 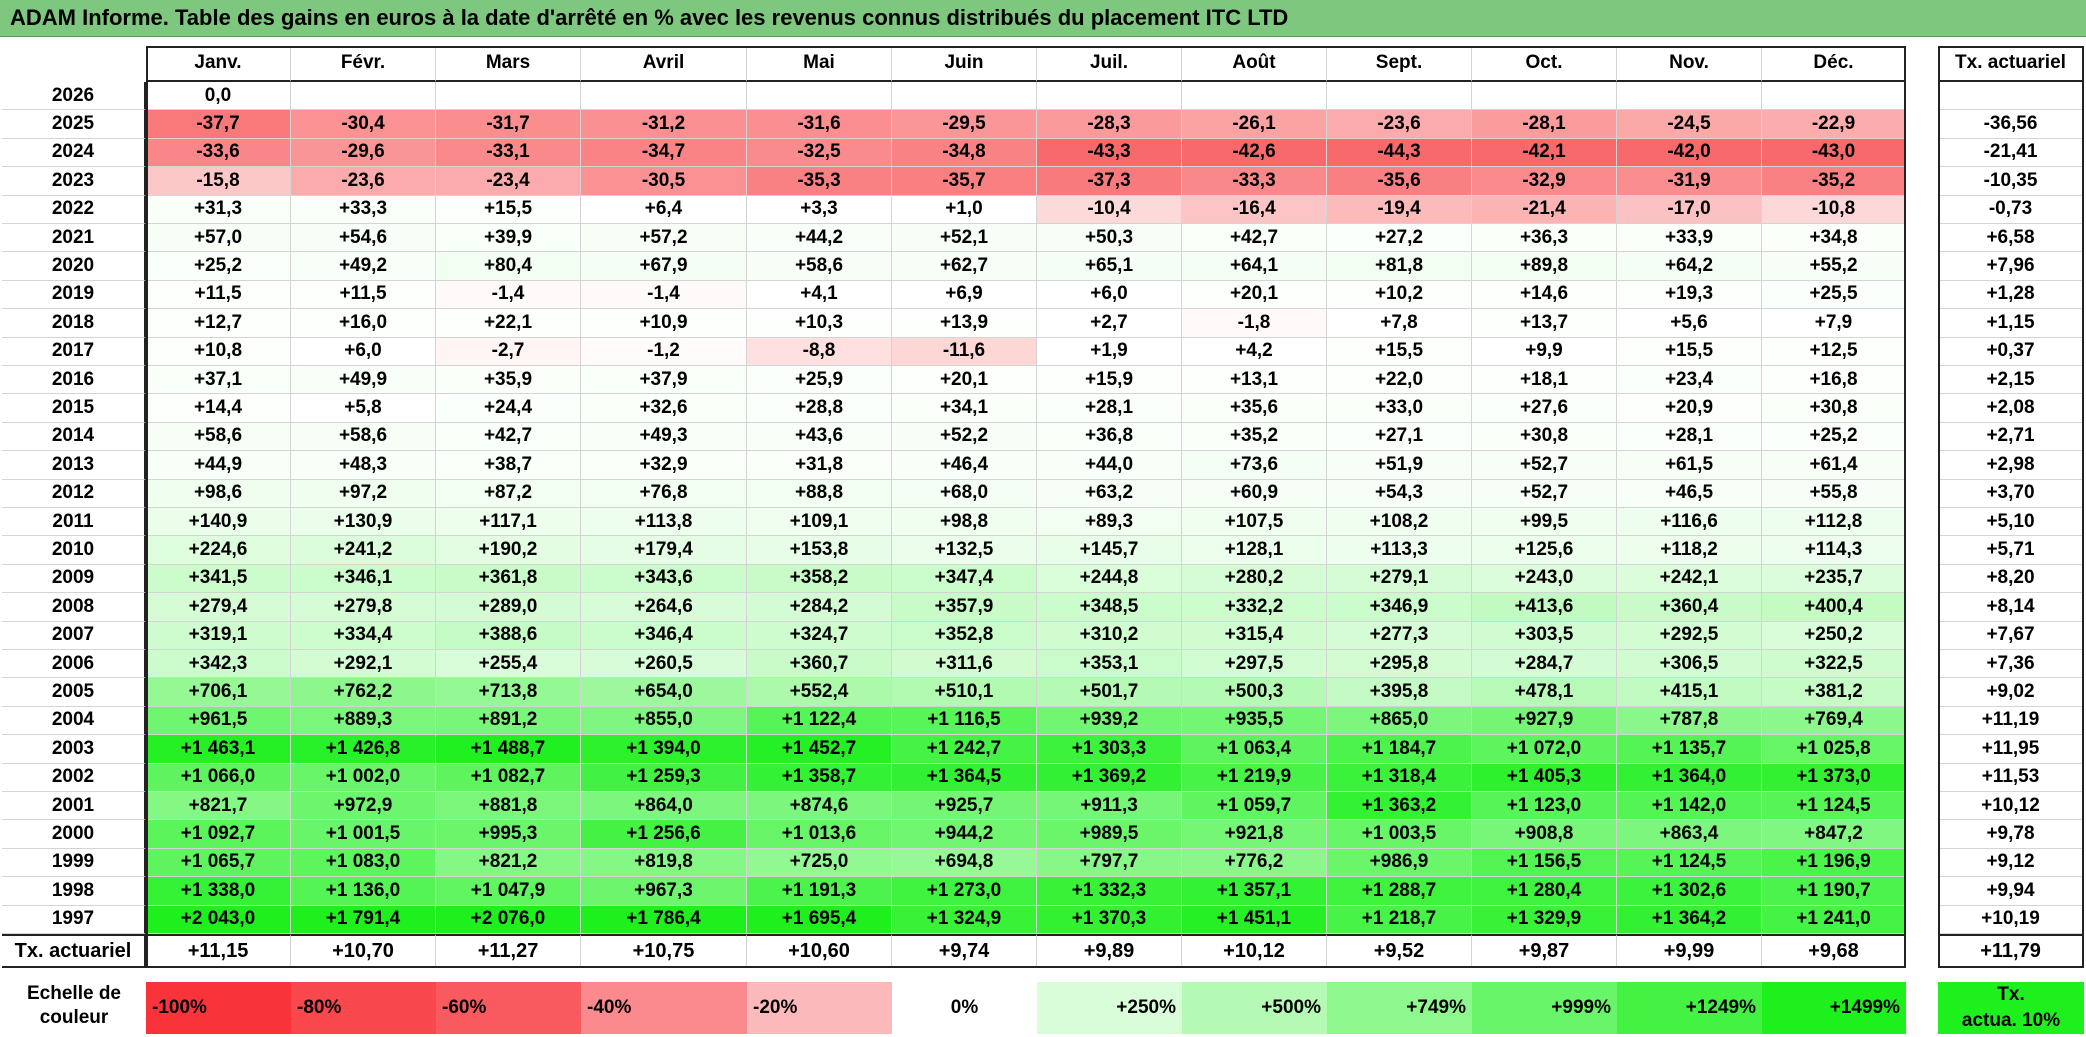 What do you see at coordinates (1689, 437) in the screenshot?
I see `table-cell: +28,1` at bounding box center [1689, 437].